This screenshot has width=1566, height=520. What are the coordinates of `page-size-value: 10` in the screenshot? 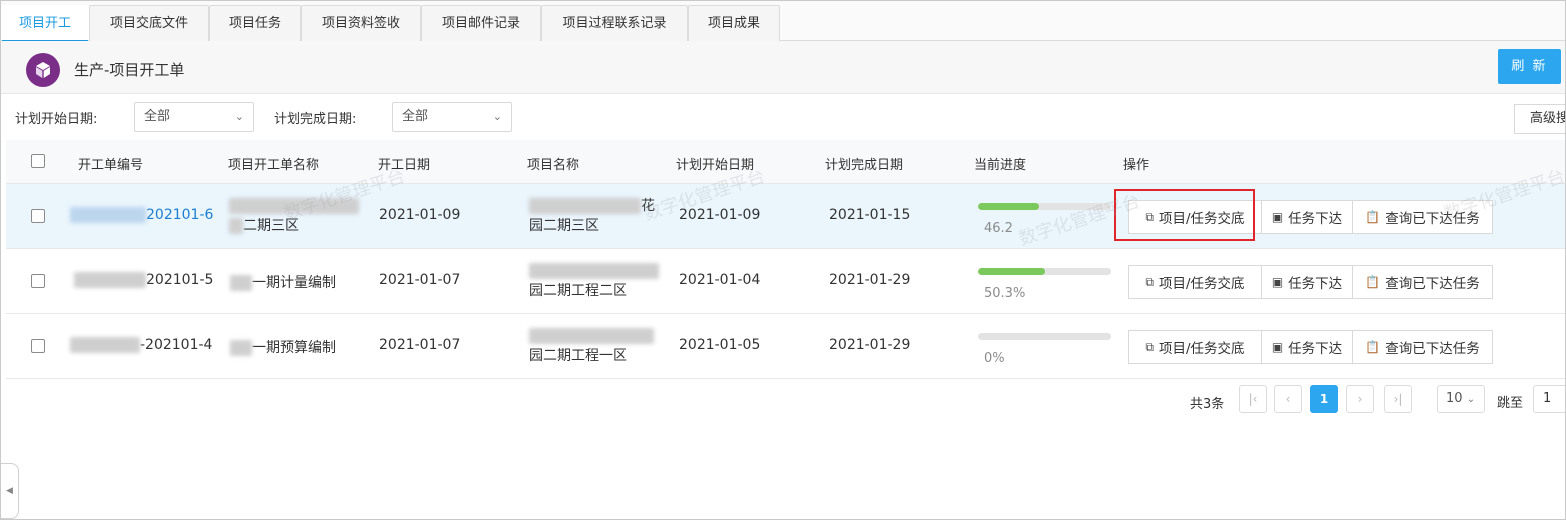 It's located at (1454, 398).